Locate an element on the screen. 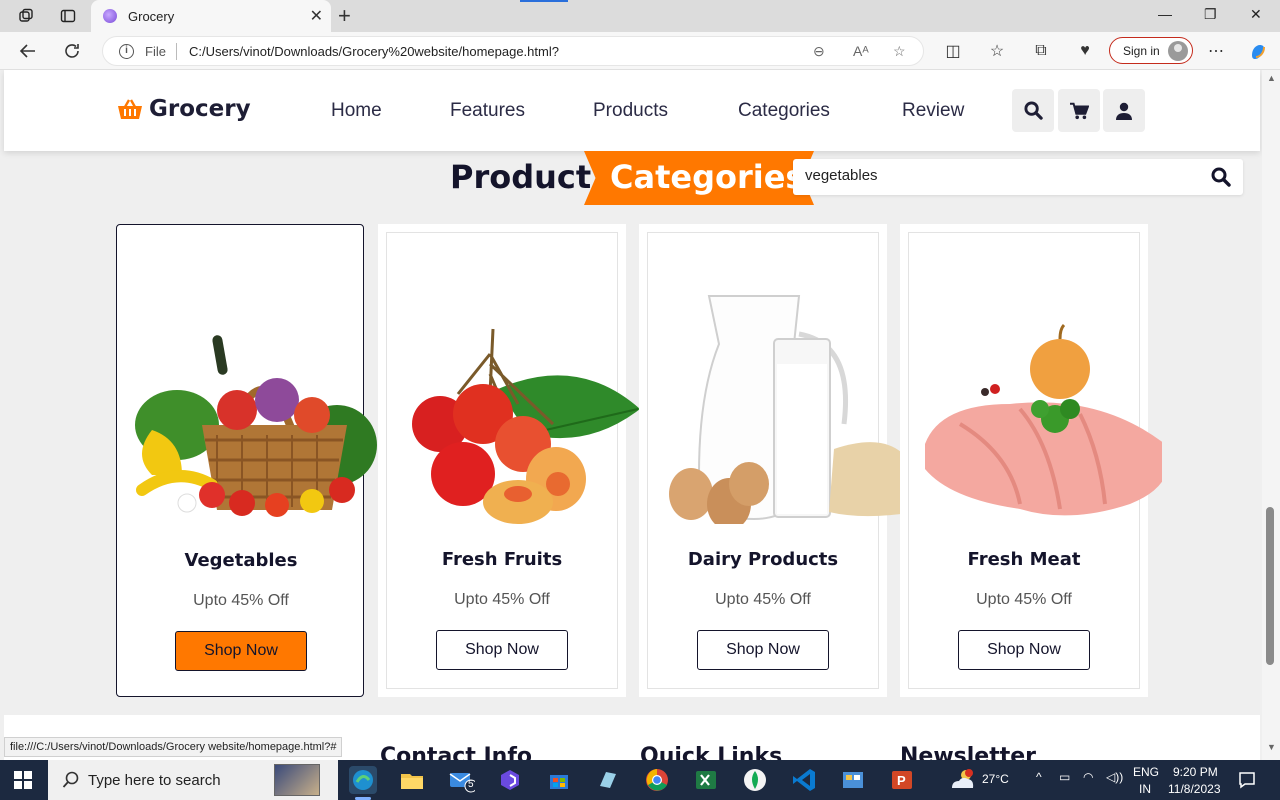 This screenshot has width=1280, height=800. taskbar-photos-icon is located at coordinates (608, 780).